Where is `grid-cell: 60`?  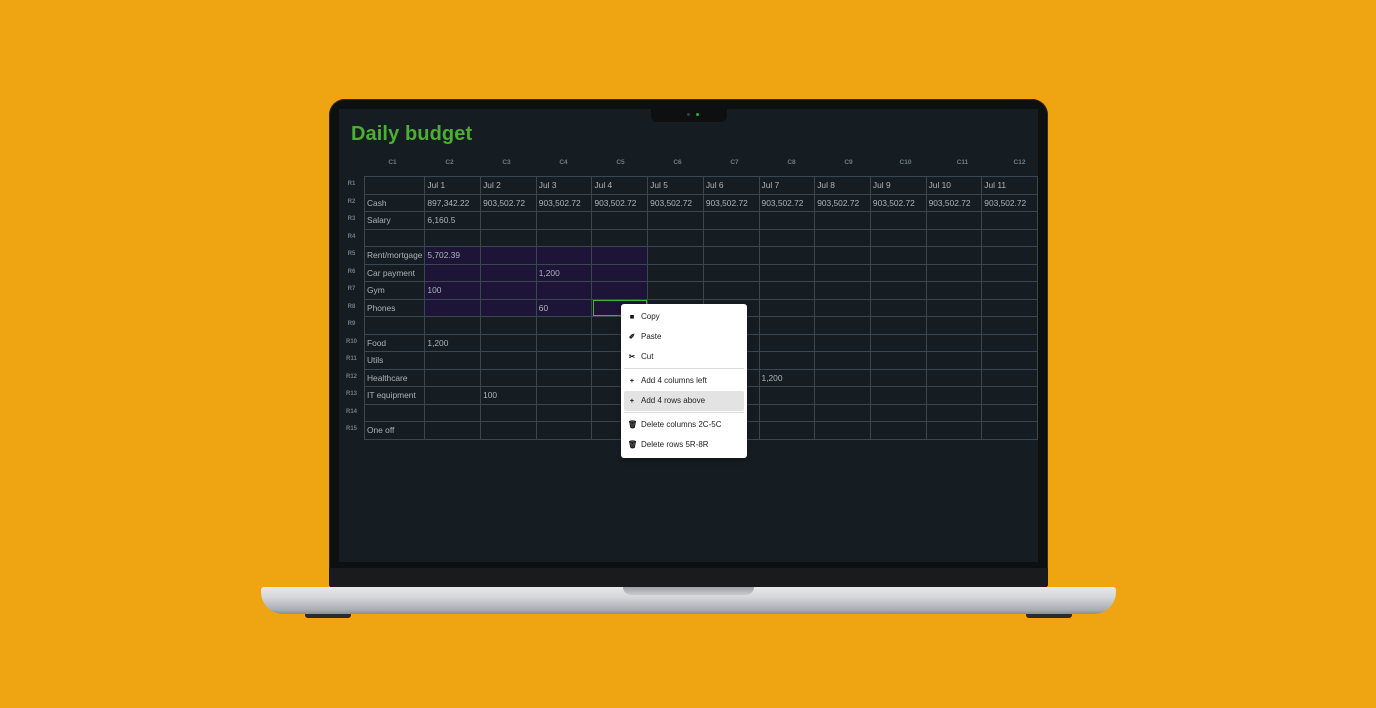 grid-cell: 60 is located at coordinates (564, 307).